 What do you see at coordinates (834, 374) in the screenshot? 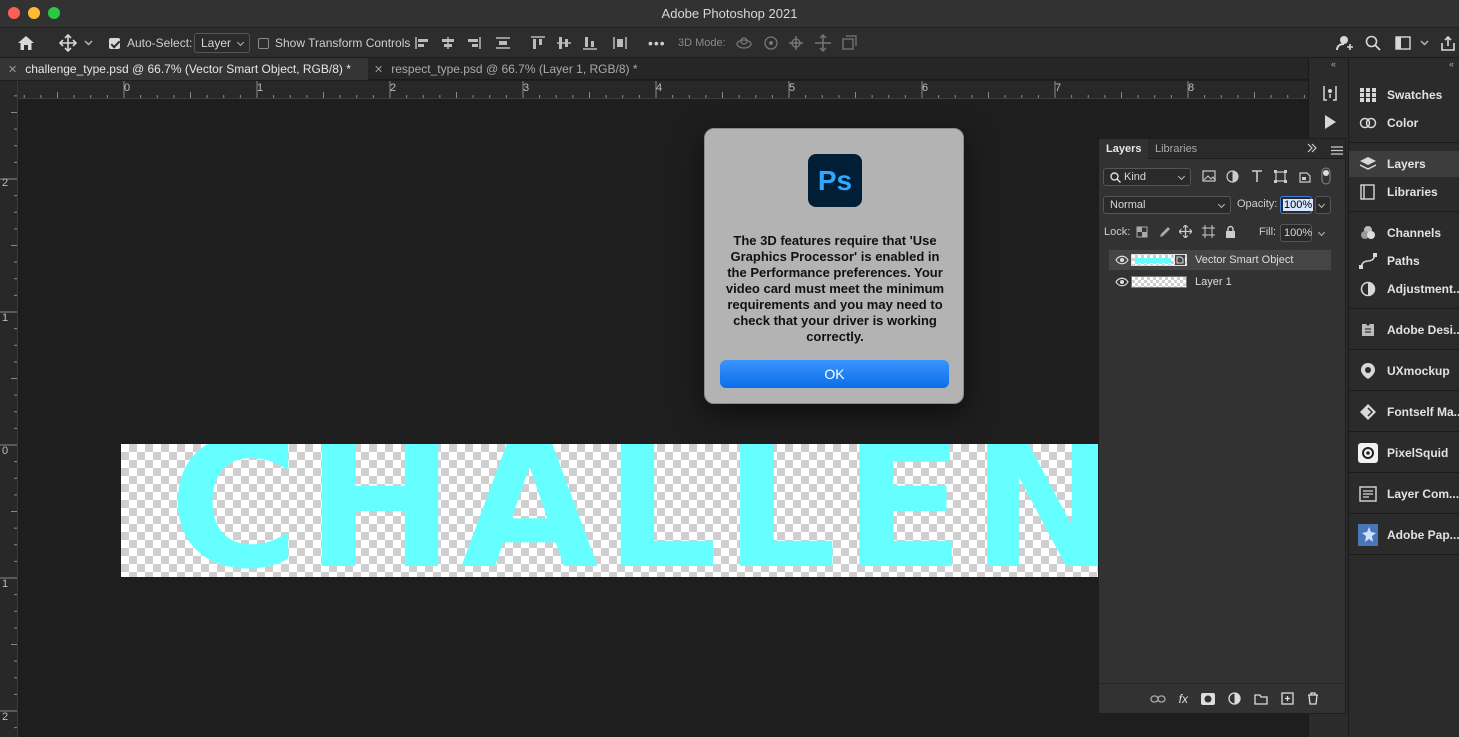
I see `ok-button: OK` at bounding box center [834, 374].